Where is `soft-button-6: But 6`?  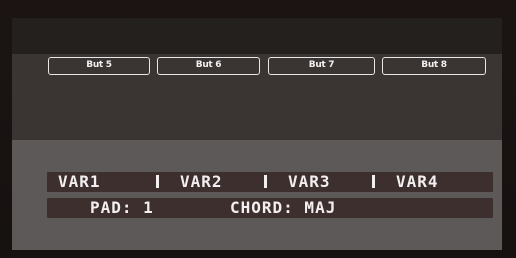 soft-button-6: But 6 is located at coordinates (208, 66).